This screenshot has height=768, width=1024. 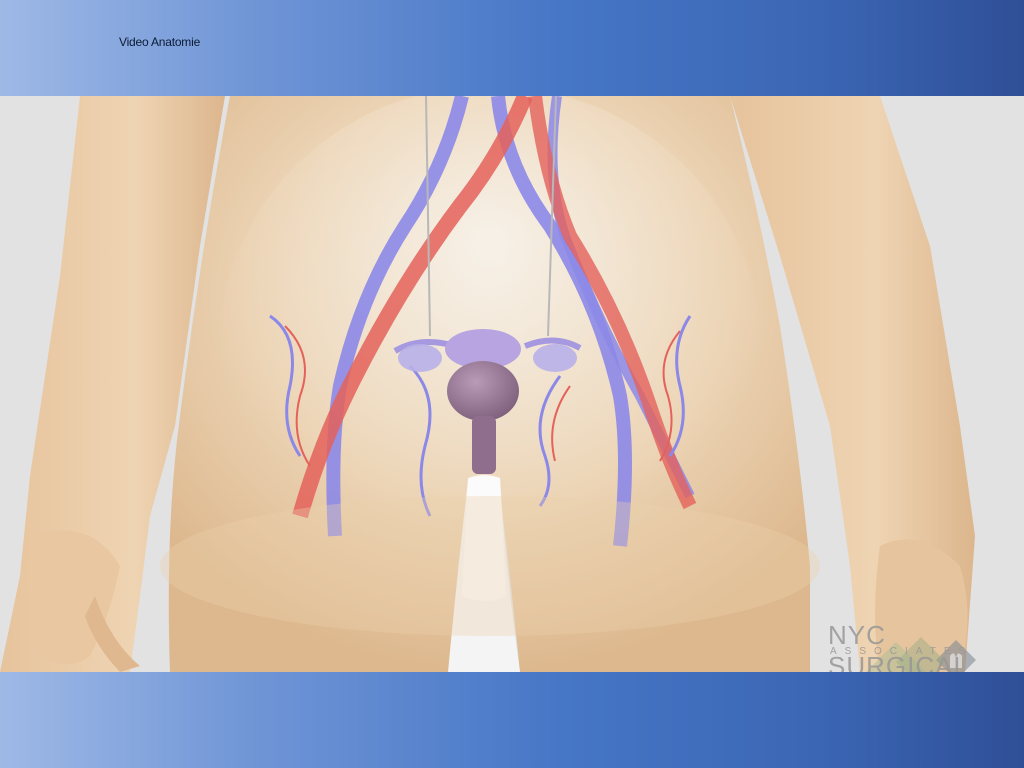 What do you see at coordinates (420, 358) in the screenshot?
I see `left-ovary` at bounding box center [420, 358].